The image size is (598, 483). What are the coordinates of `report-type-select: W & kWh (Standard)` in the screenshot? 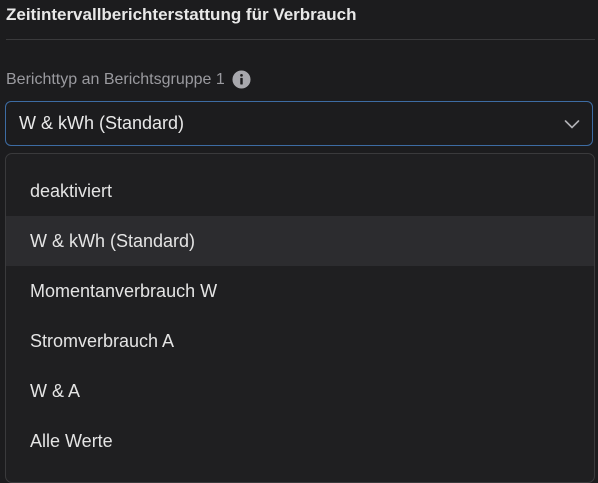 It's located at (299, 123).